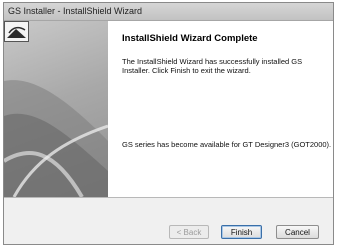 Image resolution: width=337 pixels, height=247 pixels. What do you see at coordinates (190, 38) in the screenshot?
I see `wizard-heading: InstallShield Wizard Complete` at bounding box center [190, 38].